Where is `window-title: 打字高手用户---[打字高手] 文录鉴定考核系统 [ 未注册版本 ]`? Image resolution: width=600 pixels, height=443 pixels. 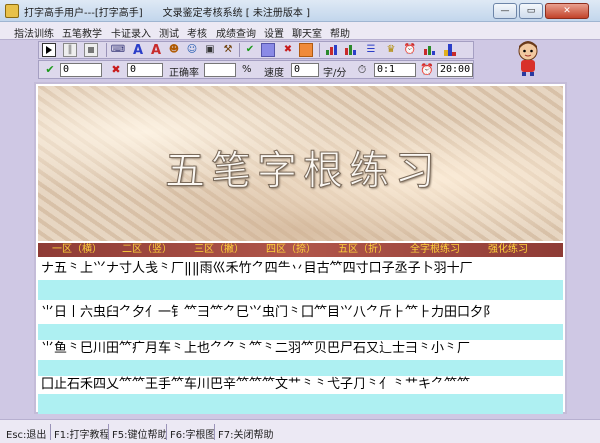
window-title: 打字高手用户---[打字高手] 文录鉴定考核系统 [ 未注册版本 ] is located at coordinates (167, 13).